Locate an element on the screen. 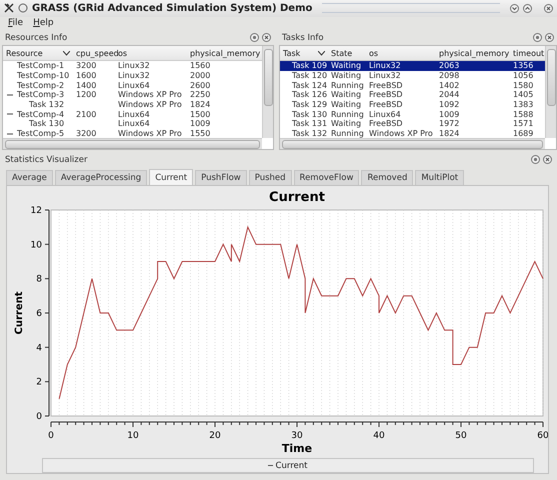 The height and width of the screenshot is (480, 557). table-cell: Task 130 is located at coordinates (46, 123).